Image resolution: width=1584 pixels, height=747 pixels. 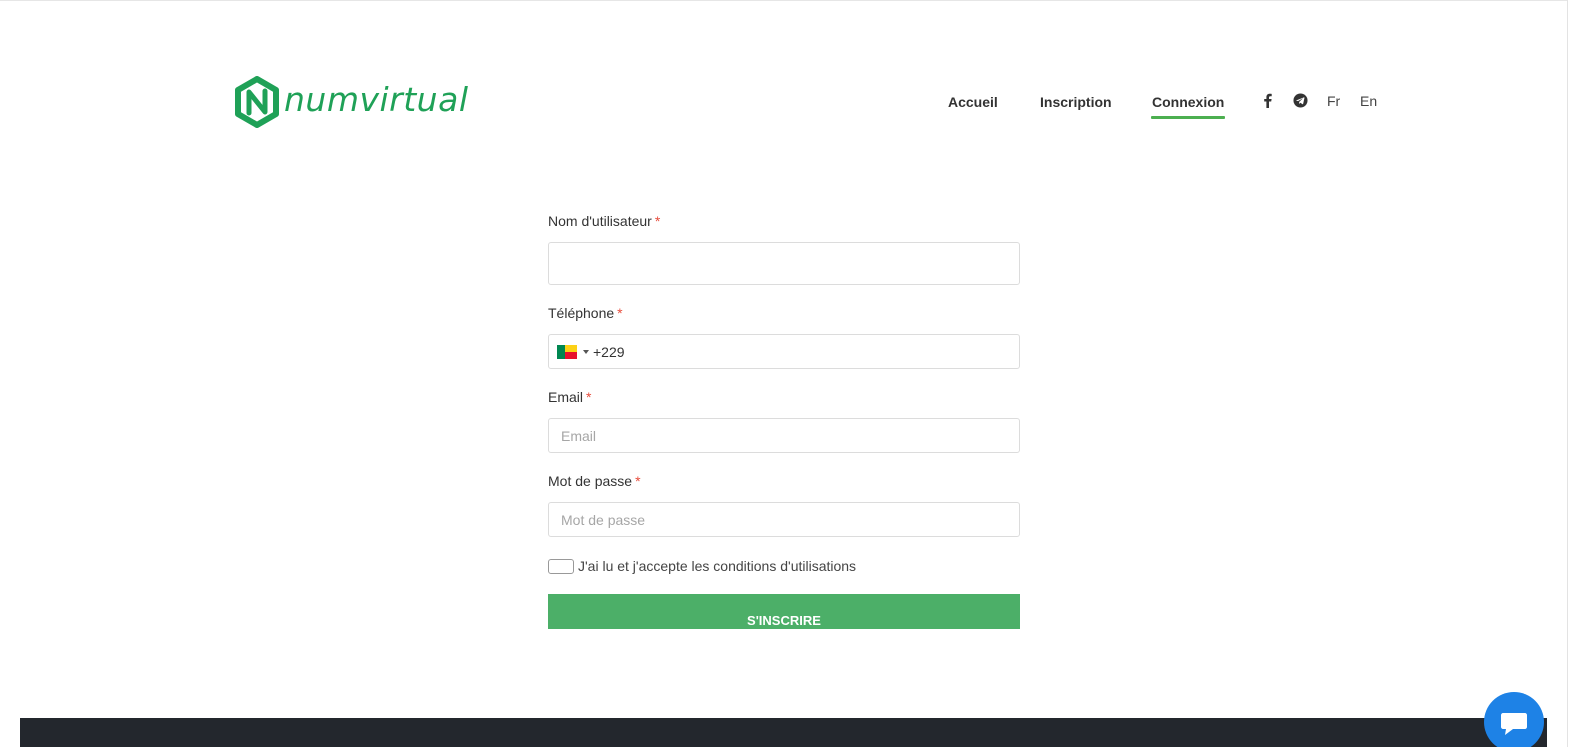 I want to click on phone-field, so click(x=784, y=351).